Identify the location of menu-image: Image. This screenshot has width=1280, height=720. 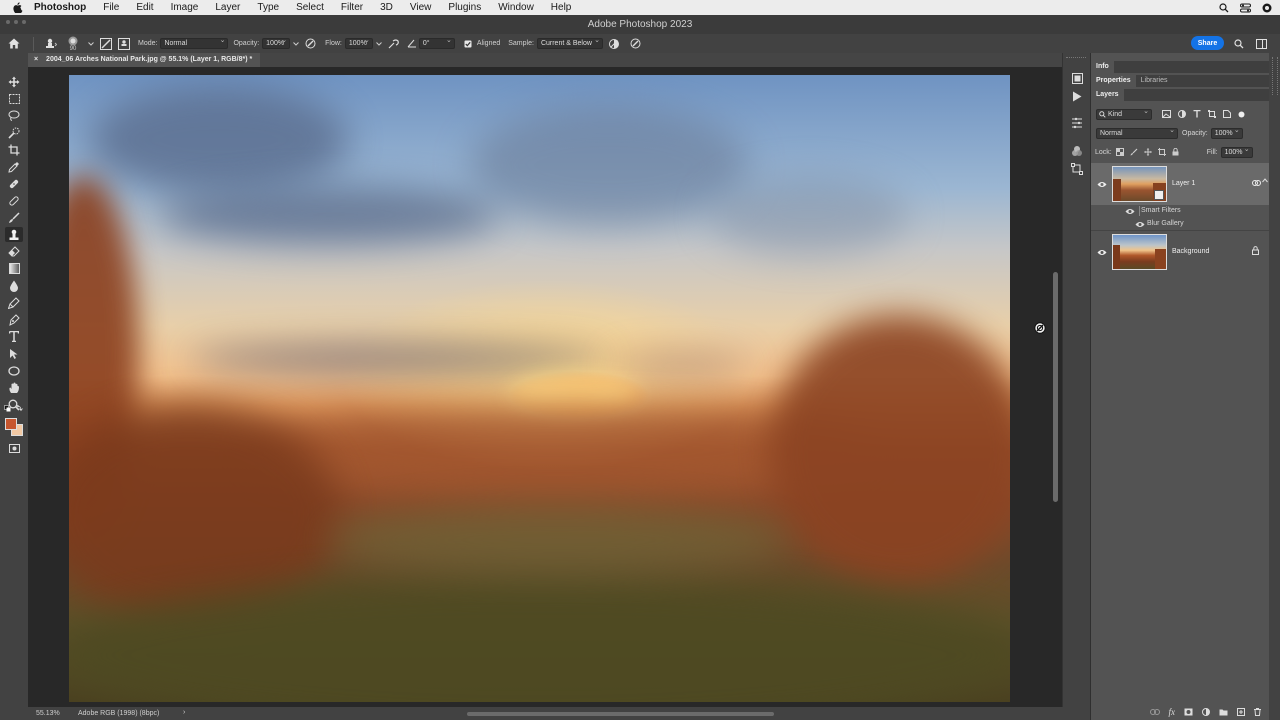
(185, 7).